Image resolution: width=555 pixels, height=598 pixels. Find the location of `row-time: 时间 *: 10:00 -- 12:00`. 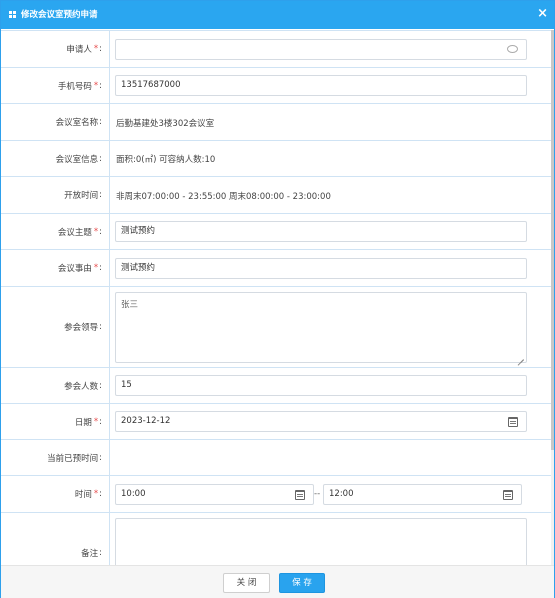

row-time: 时间 *: 10:00 -- 12:00 is located at coordinates (277, 493).